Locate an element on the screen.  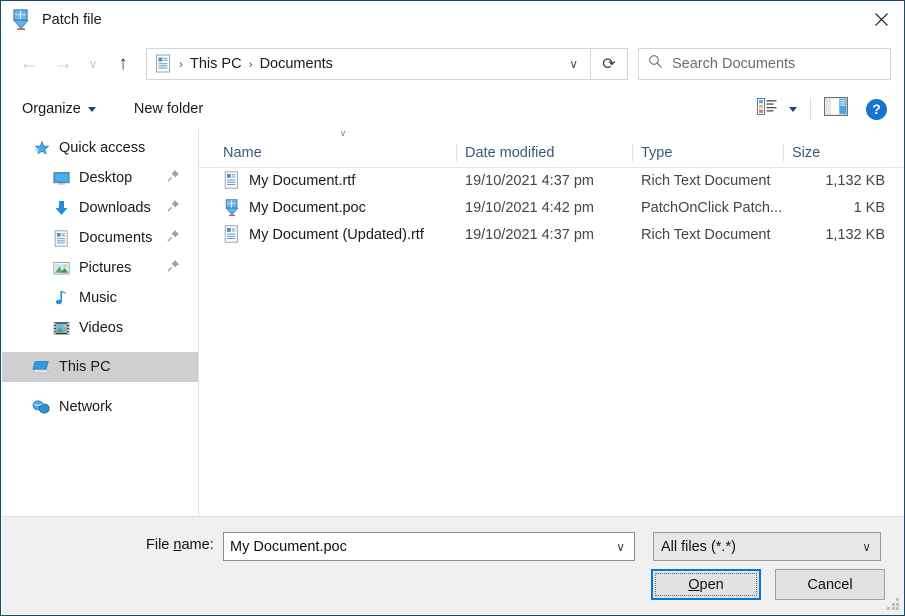
up-icon: ↑ is located at coordinates (123, 64).